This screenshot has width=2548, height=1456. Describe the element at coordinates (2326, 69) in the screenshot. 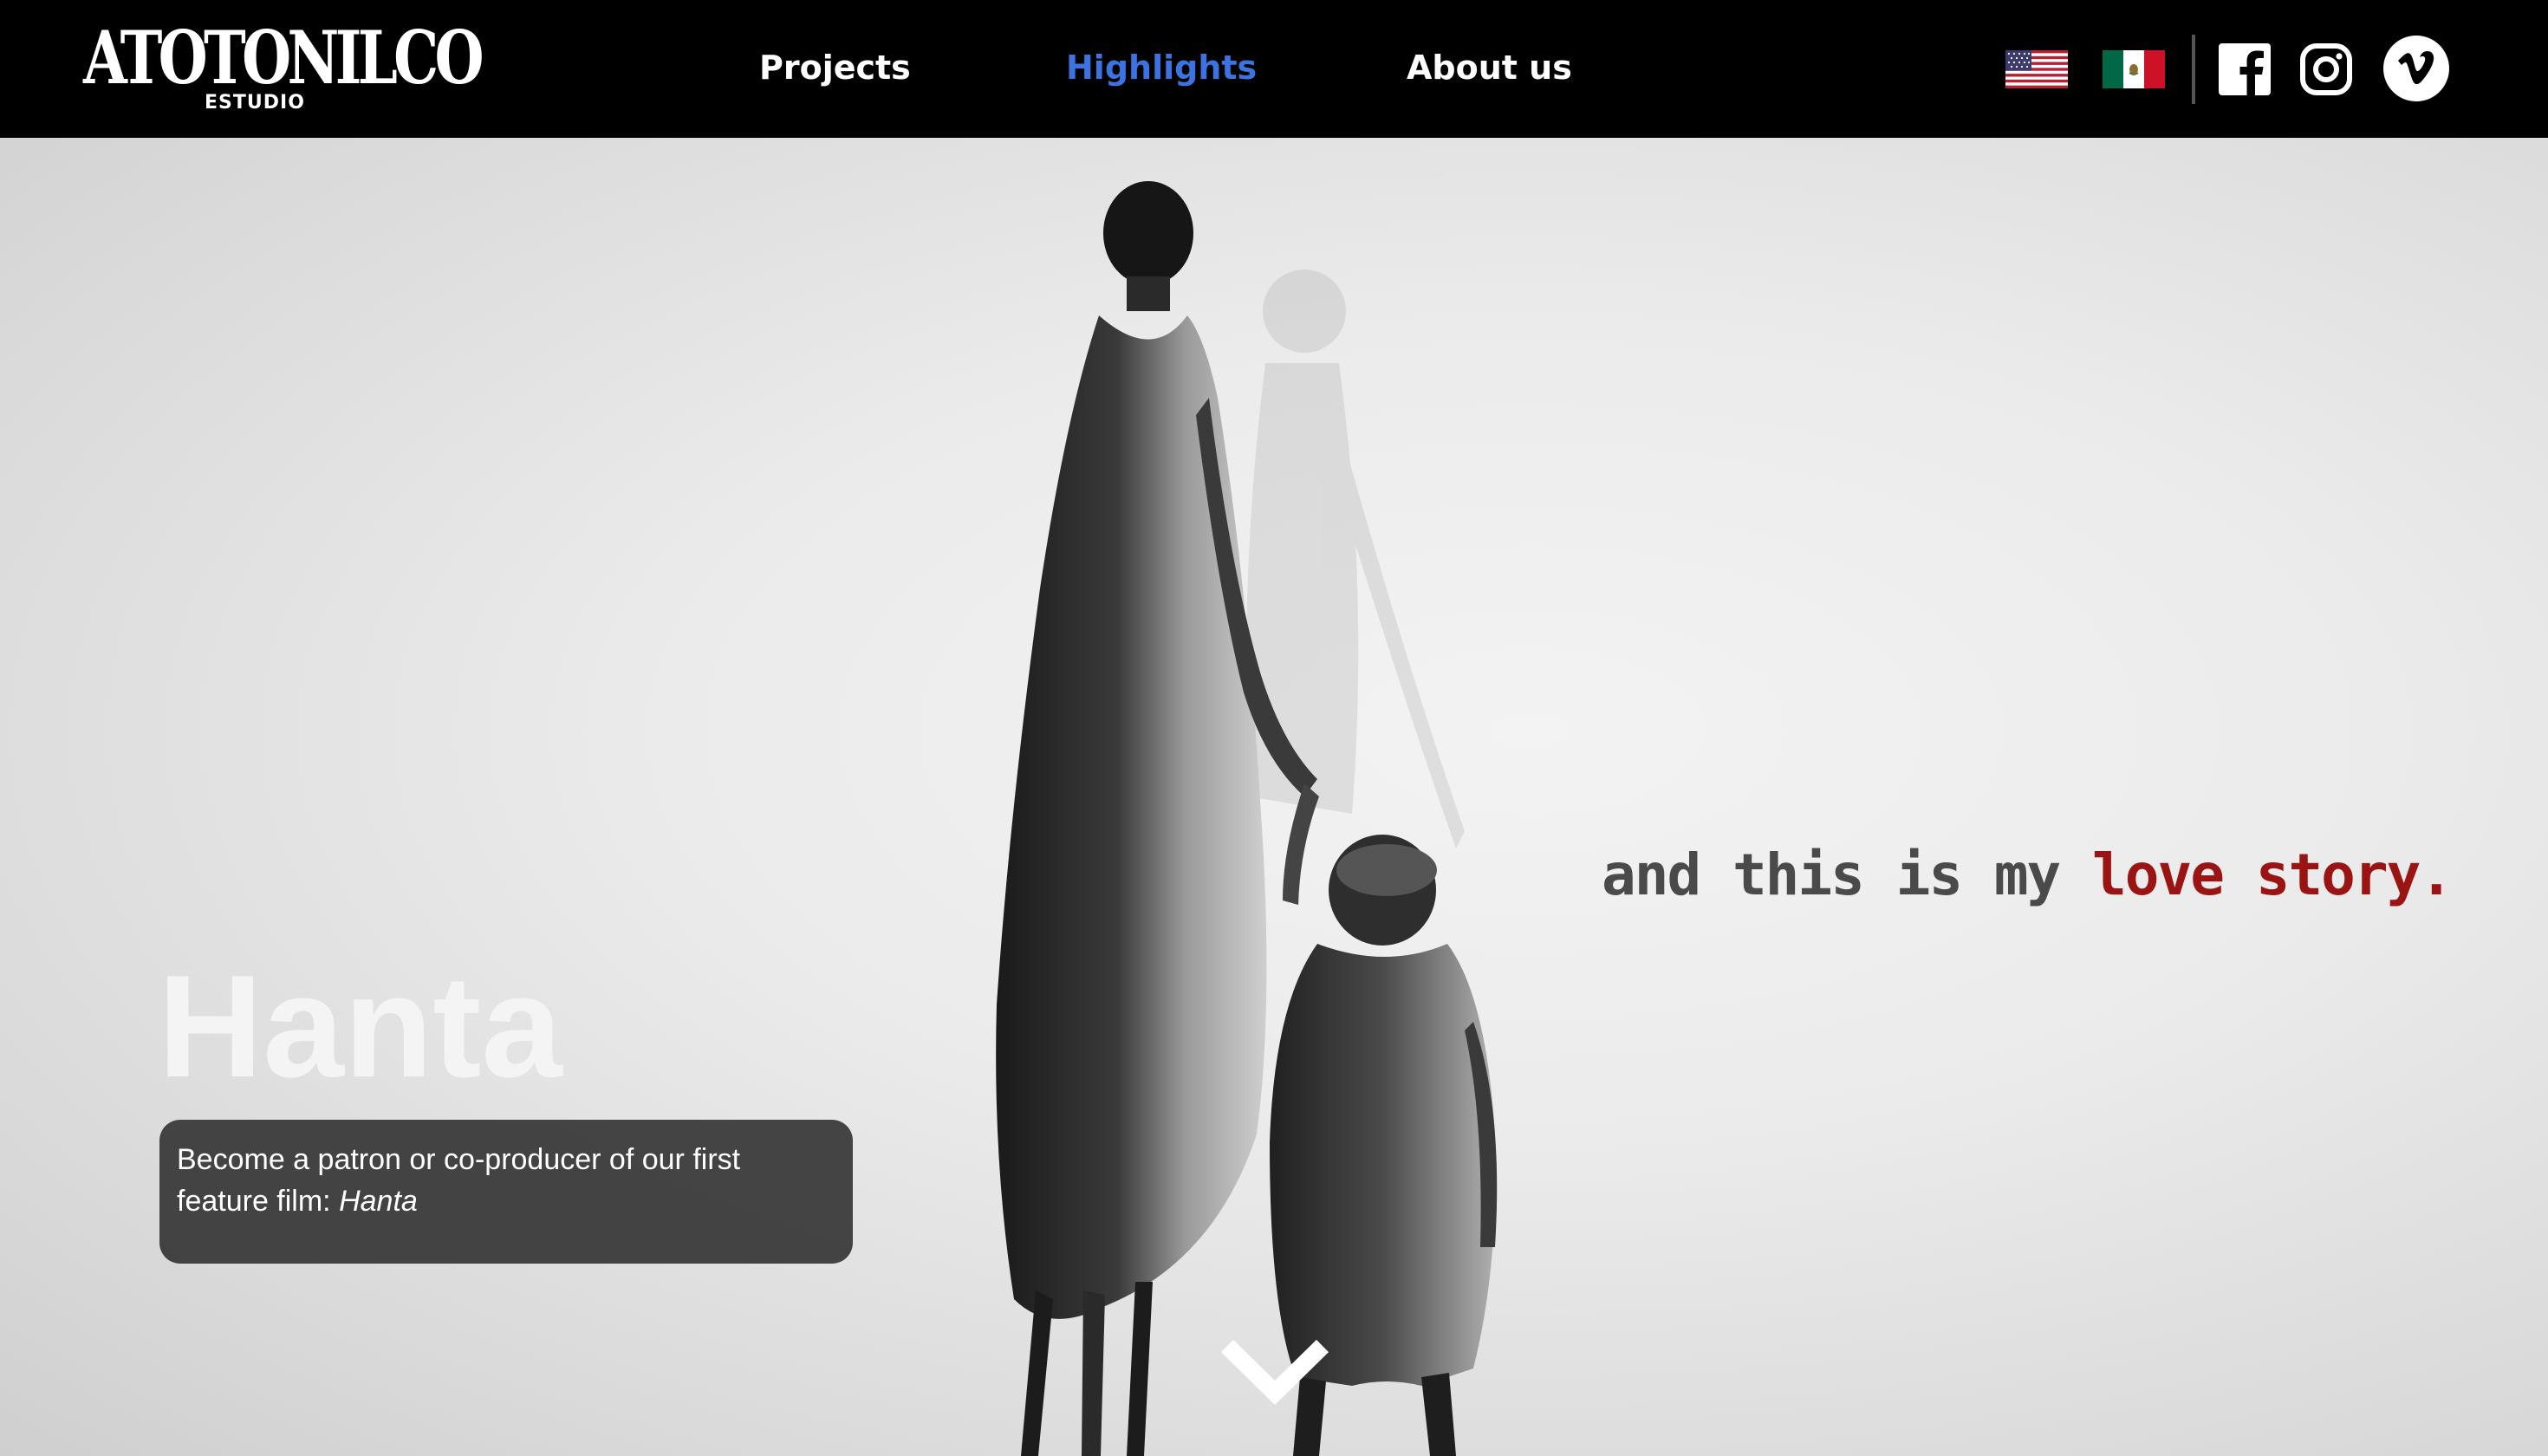

I see `instagram-icon` at that location.